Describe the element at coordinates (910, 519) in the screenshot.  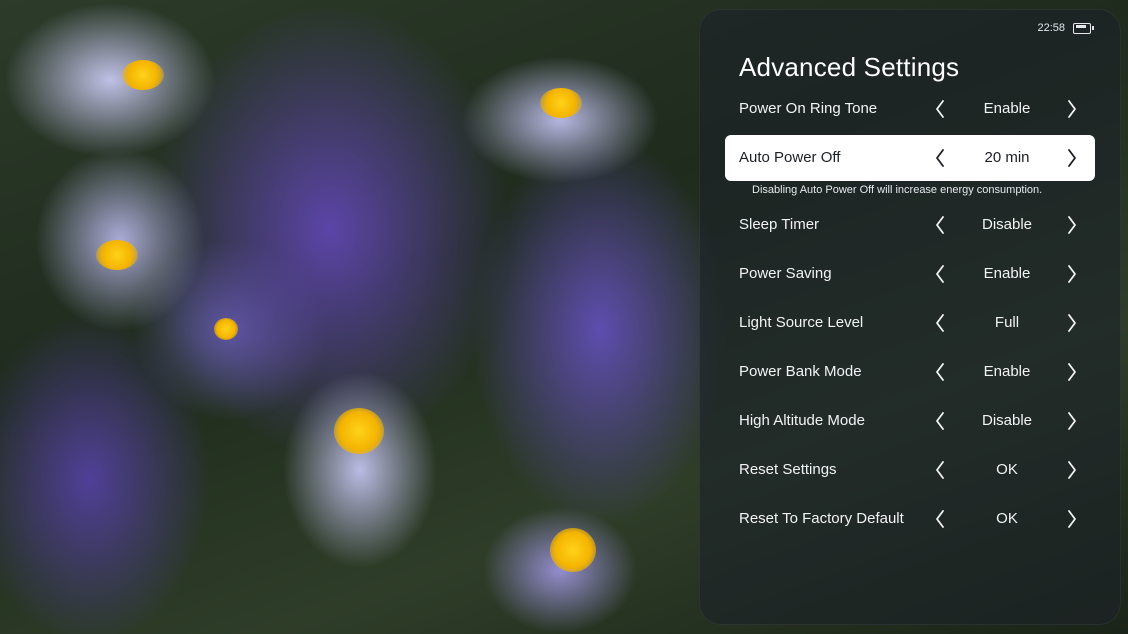
I see `setting-row-reset-to-factory-default: Reset To Factory Default OK` at that location.